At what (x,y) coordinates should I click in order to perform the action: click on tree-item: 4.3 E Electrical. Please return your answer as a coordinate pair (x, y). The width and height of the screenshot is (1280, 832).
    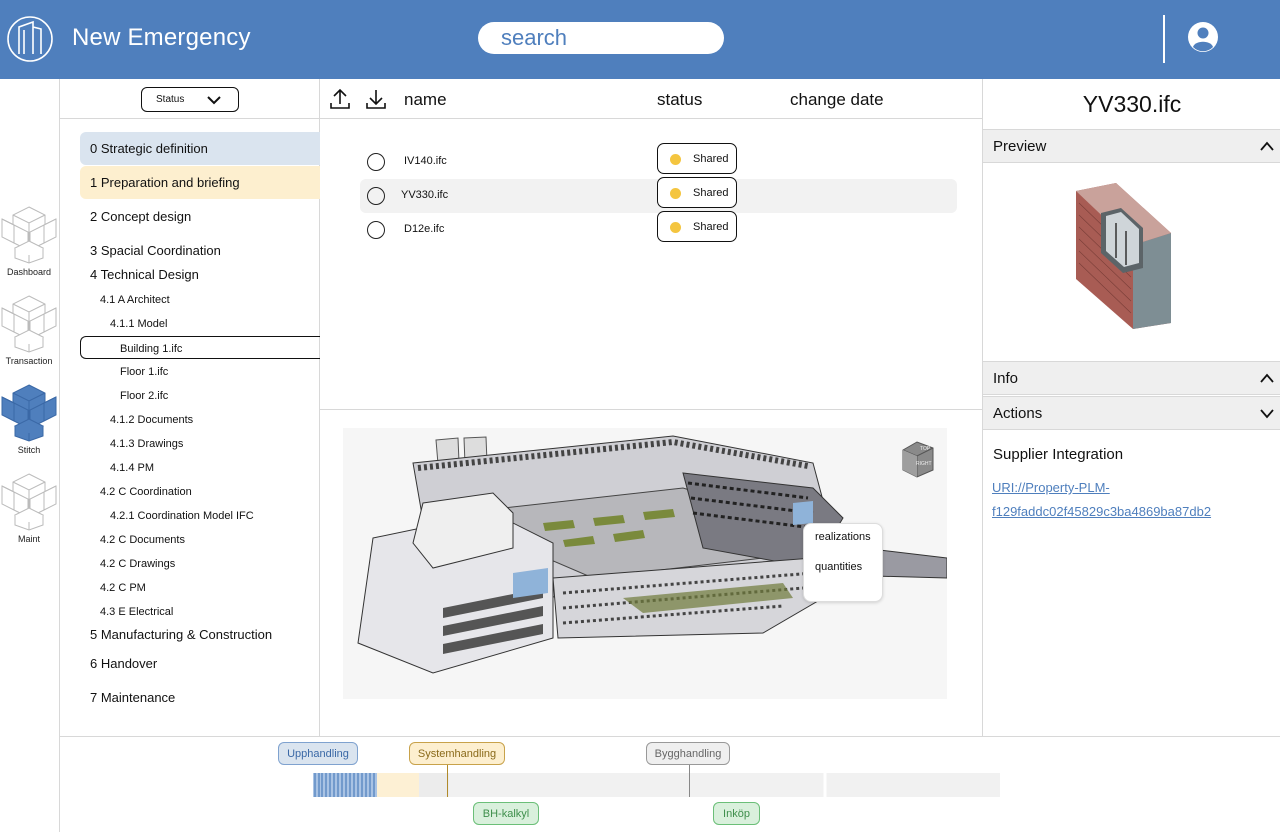
    Looking at the image, I should click on (200, 612).